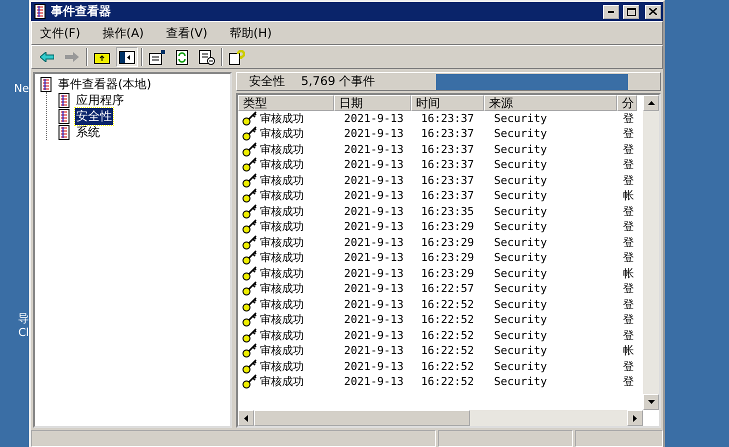 This screenshot has height=447, width=729. Describe the element at coordinates (104, 84) in the screenshot. I see `tree-item: 事件查看器(本地)` at that location.